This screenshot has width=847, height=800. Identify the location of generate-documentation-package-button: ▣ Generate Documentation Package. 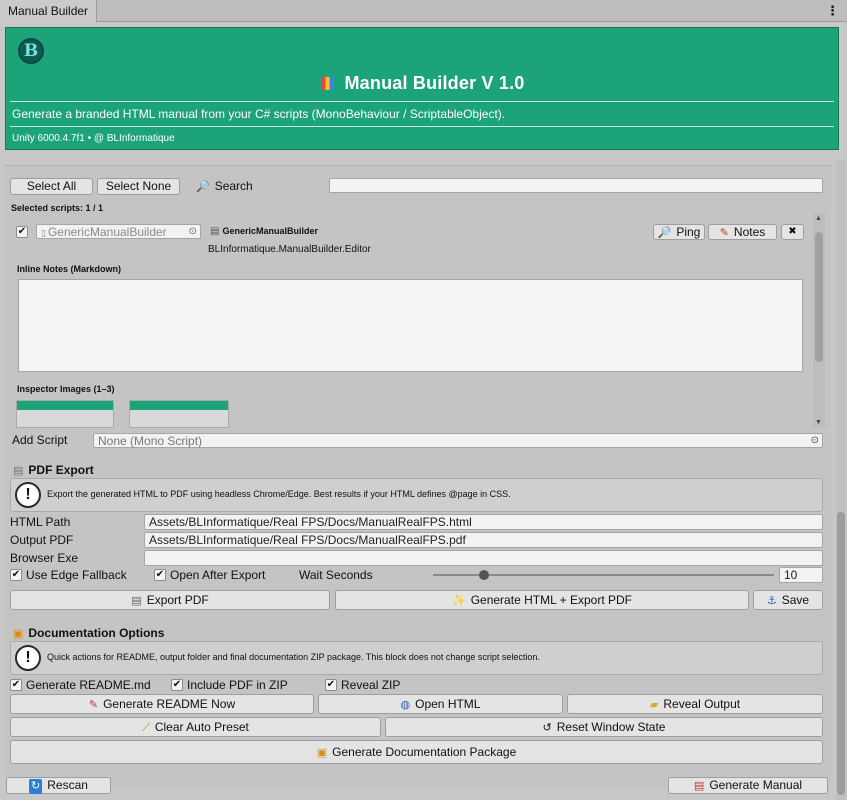
(416, 752).